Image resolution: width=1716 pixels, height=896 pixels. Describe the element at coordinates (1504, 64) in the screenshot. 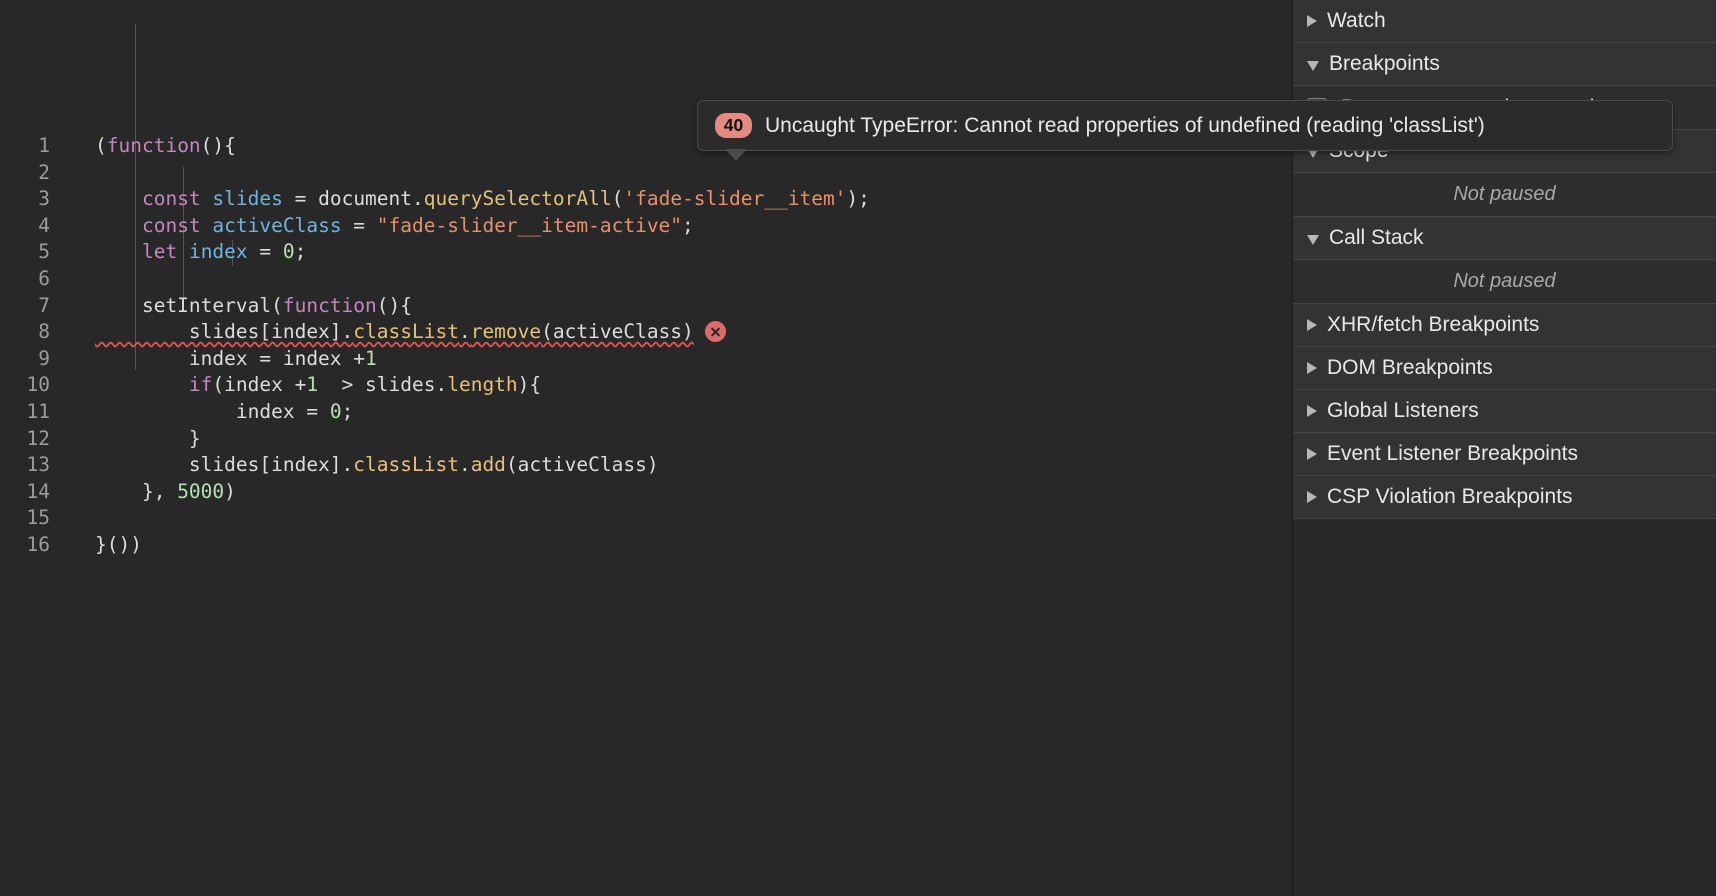

I see `sidebar-section-breakpoints: Breakpoints` at that location.